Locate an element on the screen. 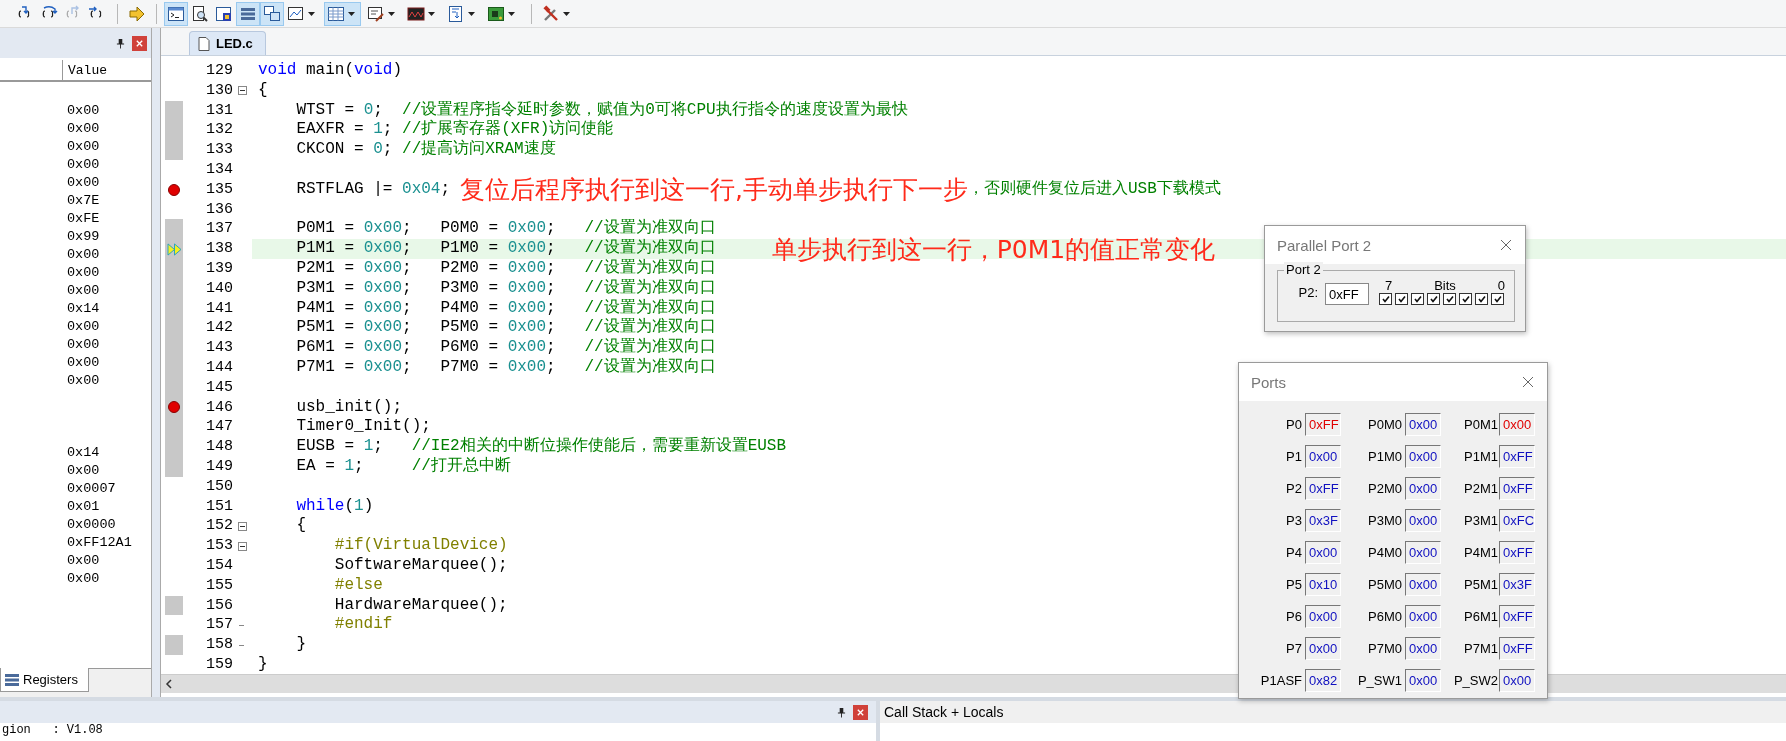 The width and height of the screenshot is (1786, 741). call-stack-window-button is located at coordinates (272, 13).